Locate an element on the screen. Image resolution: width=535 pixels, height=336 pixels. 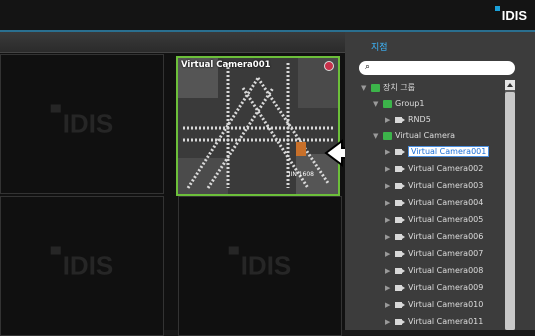
scrollbar-thumb is located at coordinates (510, 211).